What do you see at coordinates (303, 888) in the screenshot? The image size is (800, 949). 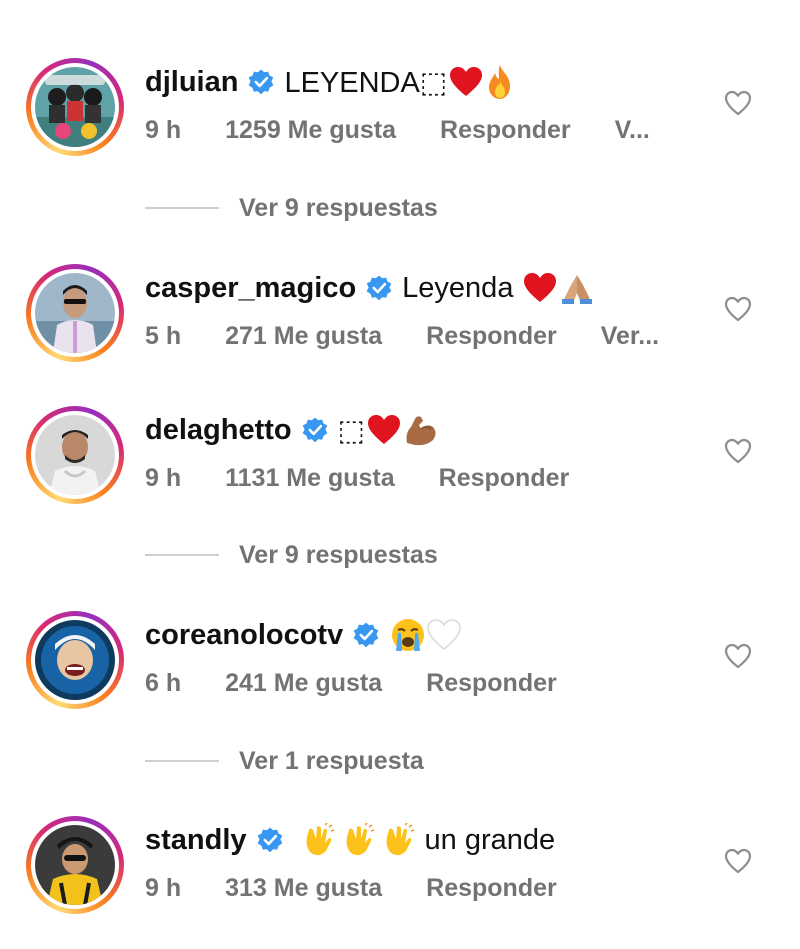 I see `like-count: 313 Me gusta` at bounding box center [303, 888].